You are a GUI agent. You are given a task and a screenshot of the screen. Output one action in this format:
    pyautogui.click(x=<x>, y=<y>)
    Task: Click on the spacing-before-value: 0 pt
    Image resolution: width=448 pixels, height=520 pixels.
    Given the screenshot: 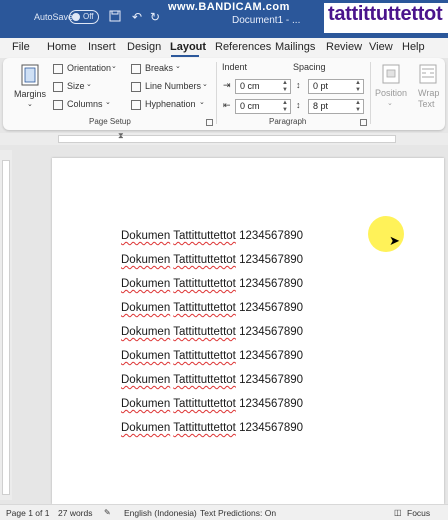 What is the action you would take?
    pyautogui.click(x=321, y=86)
    